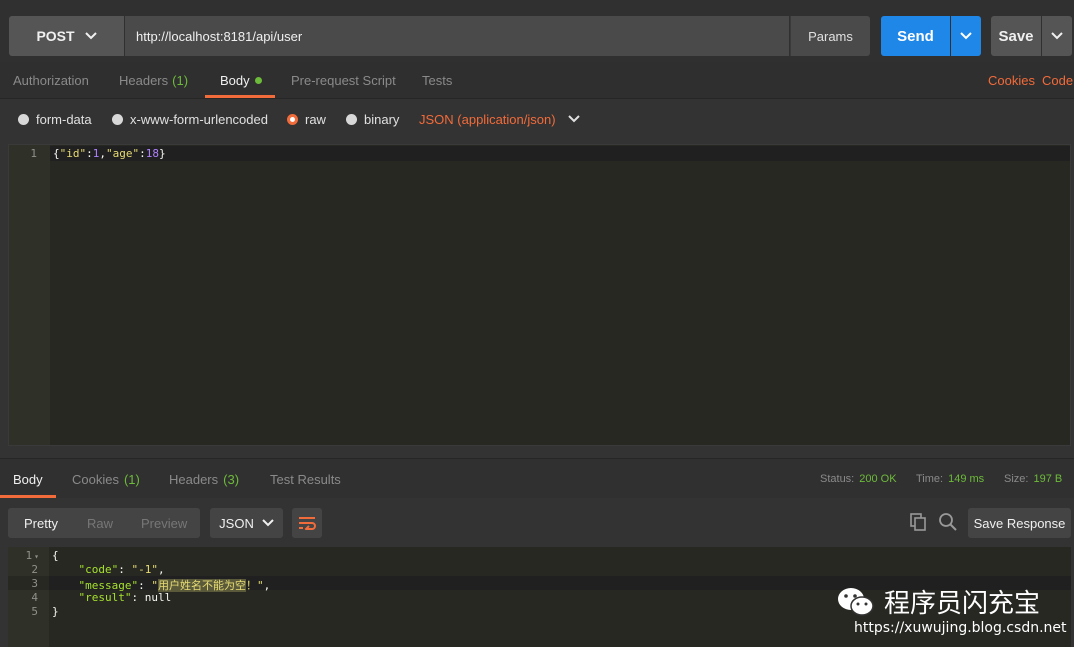  What do you see at coordinates (878, 479) in the screenshot?
I see `status-value: 200 OK` at bounding box center [878, 479].